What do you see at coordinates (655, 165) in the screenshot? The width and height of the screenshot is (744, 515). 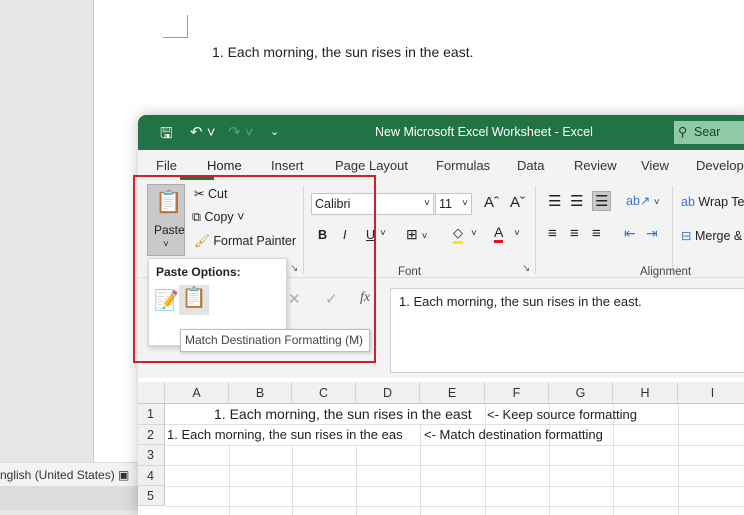 I see `tab-view: View` at bounding box center [655, 165].